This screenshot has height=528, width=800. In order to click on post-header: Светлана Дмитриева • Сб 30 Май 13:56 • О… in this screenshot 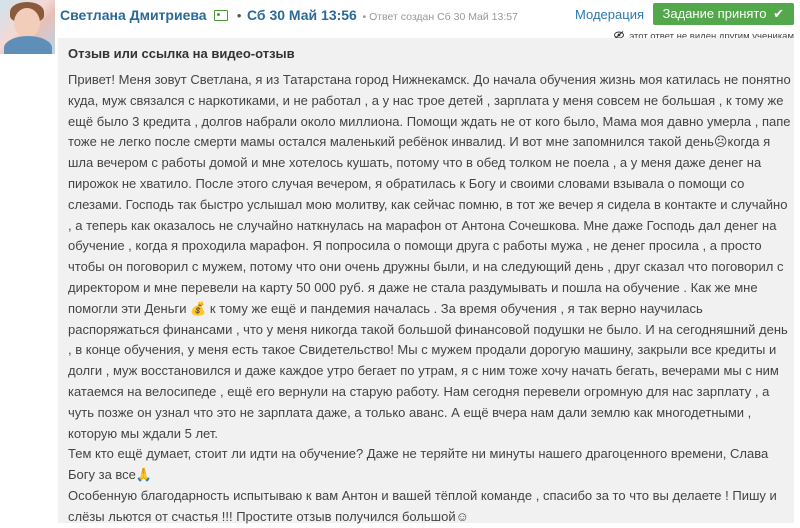, I will do `click(427, 15)`.